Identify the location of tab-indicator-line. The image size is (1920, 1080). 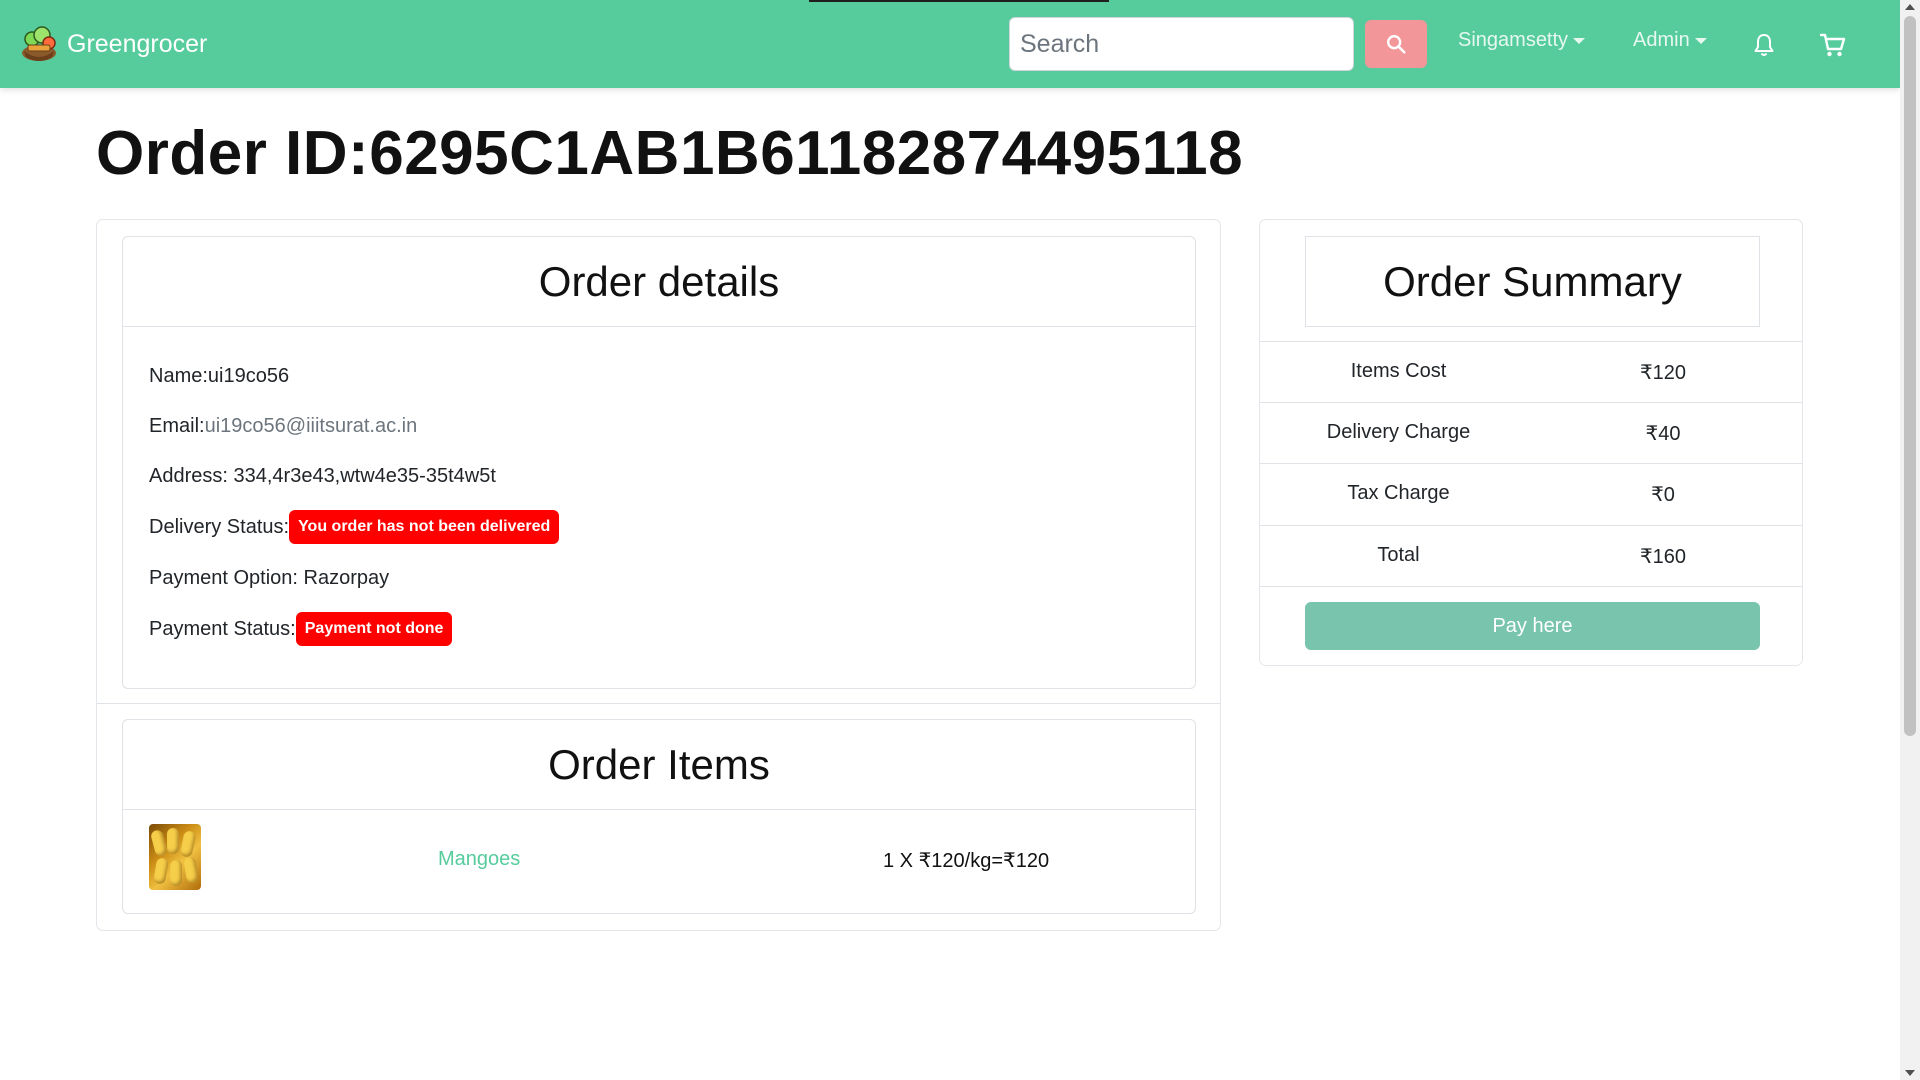
(959, 1).